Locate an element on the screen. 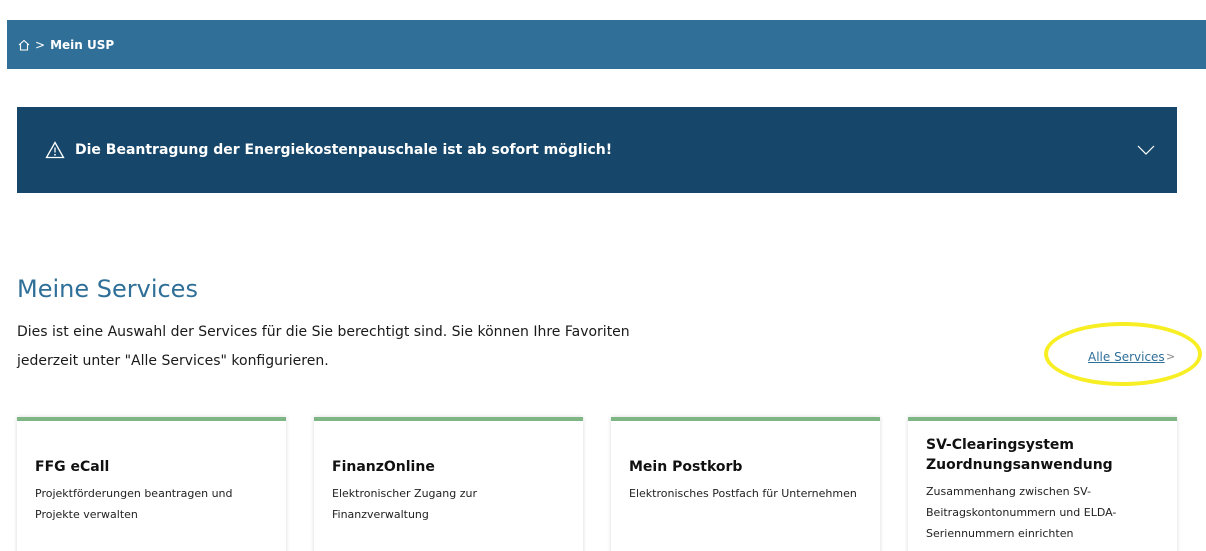 Image resolution: width=1206 pixels, height=551 pixels. breadcrumb-current: Mein USP is located at coordinates (82, 44).